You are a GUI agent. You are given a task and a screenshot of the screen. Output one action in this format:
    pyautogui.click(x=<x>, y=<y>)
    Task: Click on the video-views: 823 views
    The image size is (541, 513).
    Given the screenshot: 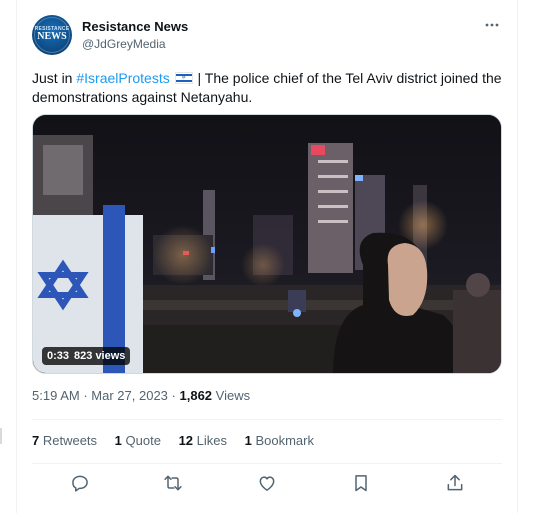 What is the action you would take?
    pyautogui.click(x=100, y=356)
    